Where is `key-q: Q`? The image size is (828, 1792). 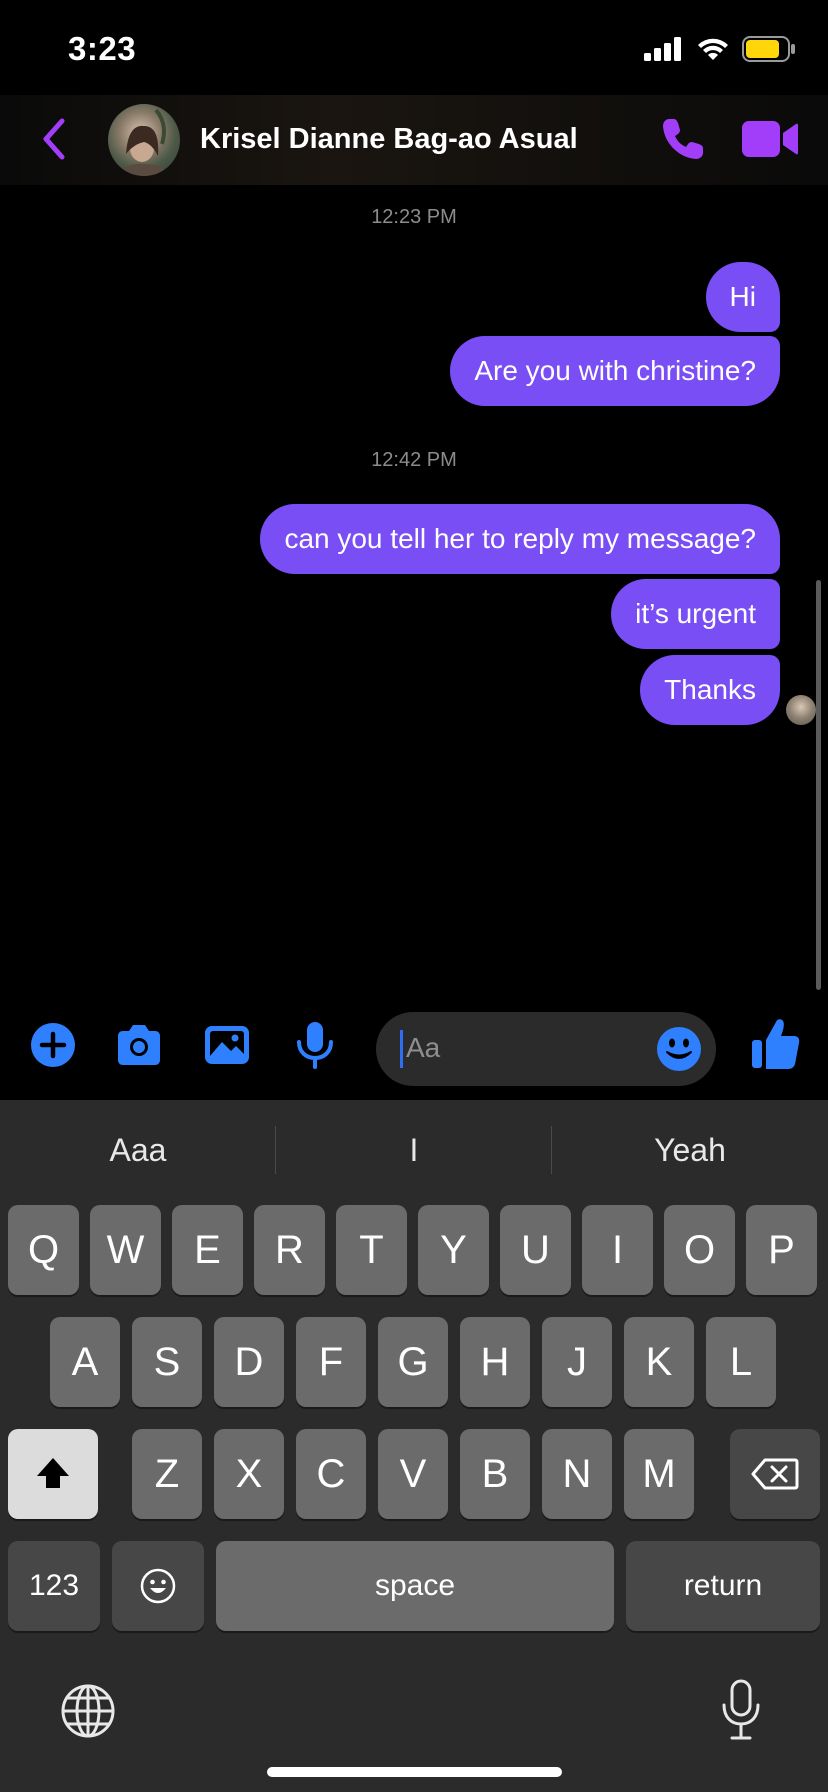 key-q: Q is located at coordinates (43, 1250).